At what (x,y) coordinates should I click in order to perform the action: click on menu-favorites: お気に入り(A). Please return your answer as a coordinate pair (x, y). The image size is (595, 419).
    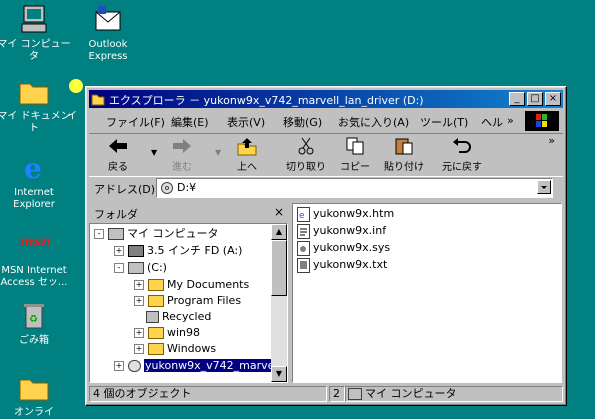
    Looking at the image, I should click on (373, 122).